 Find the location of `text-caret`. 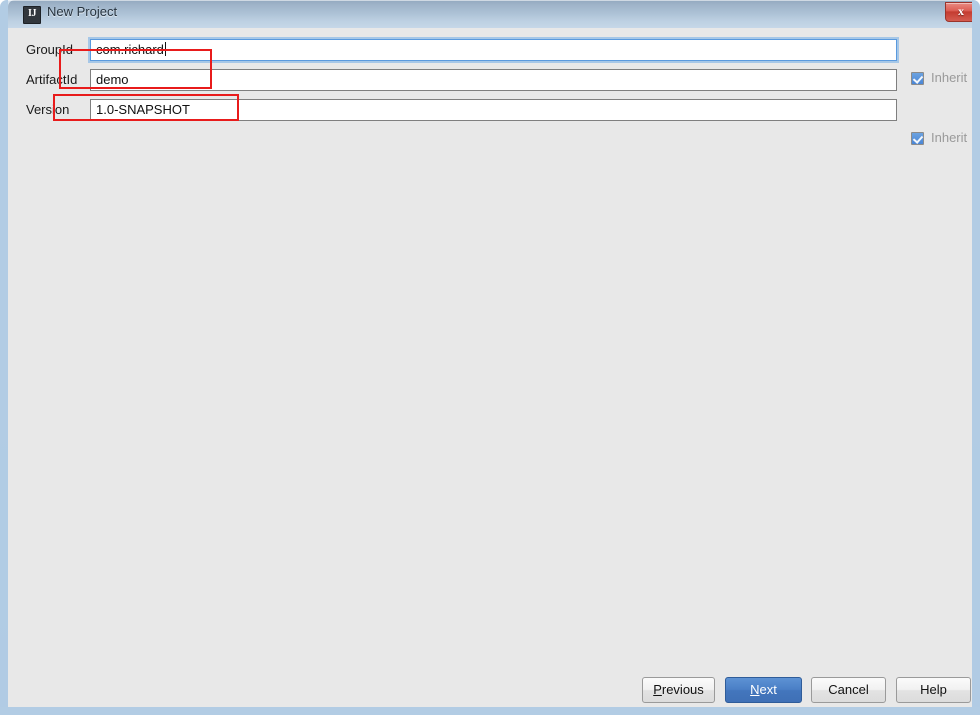

text-caret is located at coordinates (165, 49).